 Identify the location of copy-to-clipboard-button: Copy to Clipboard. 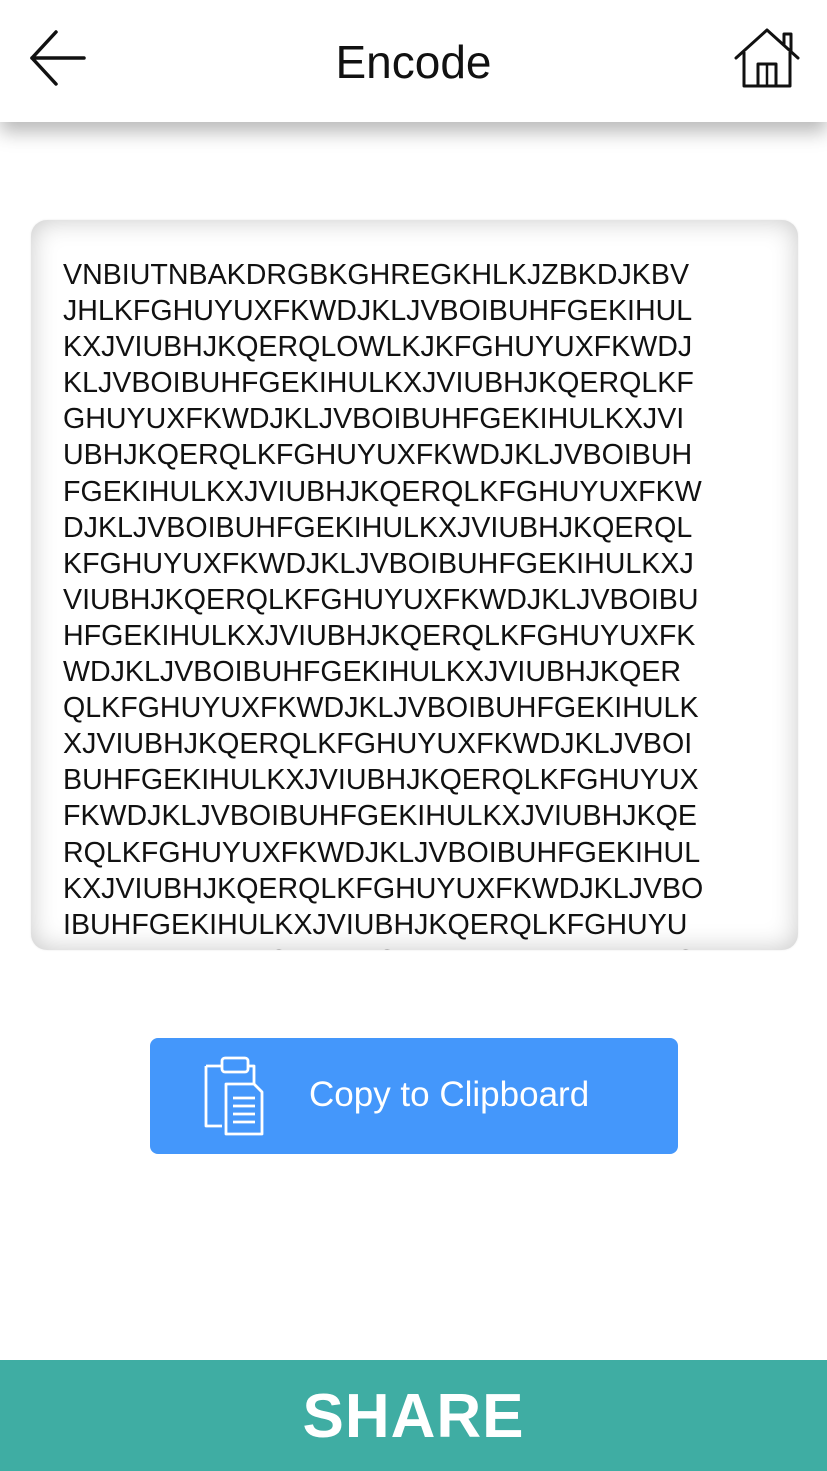
(414, 1096).